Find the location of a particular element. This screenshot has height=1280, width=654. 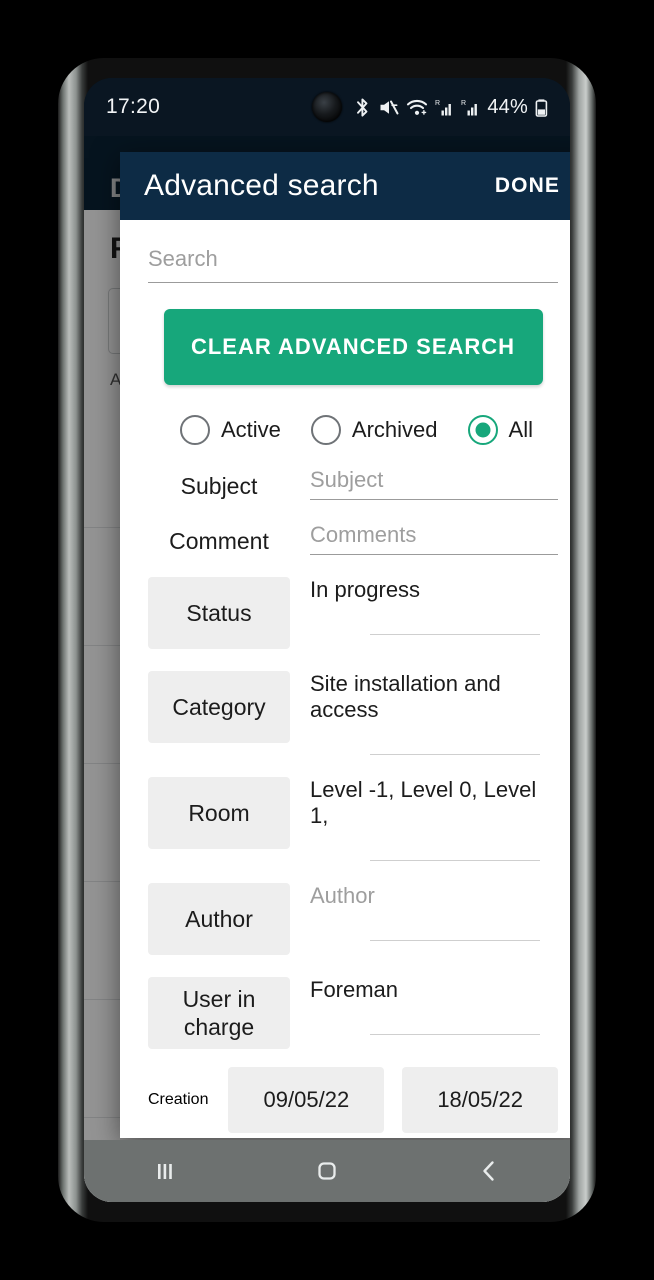

radio-option-active: Active is located at coordinates (230, 430).